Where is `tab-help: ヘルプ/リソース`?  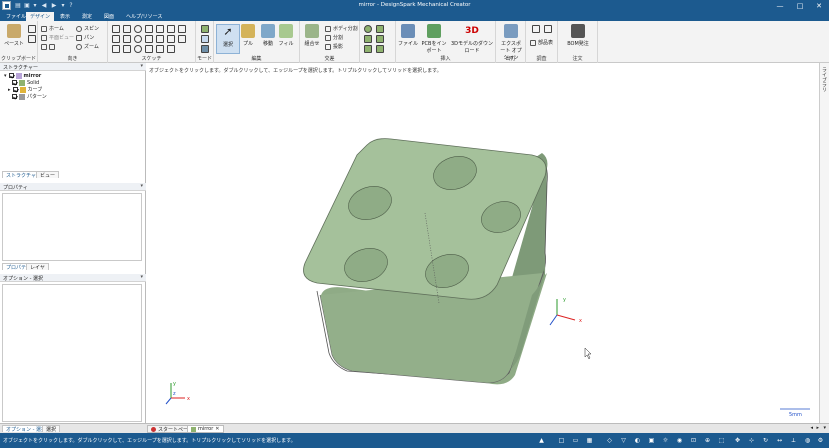 tab-help: ヘルプ/リソース is located at coordinates (144, 16).